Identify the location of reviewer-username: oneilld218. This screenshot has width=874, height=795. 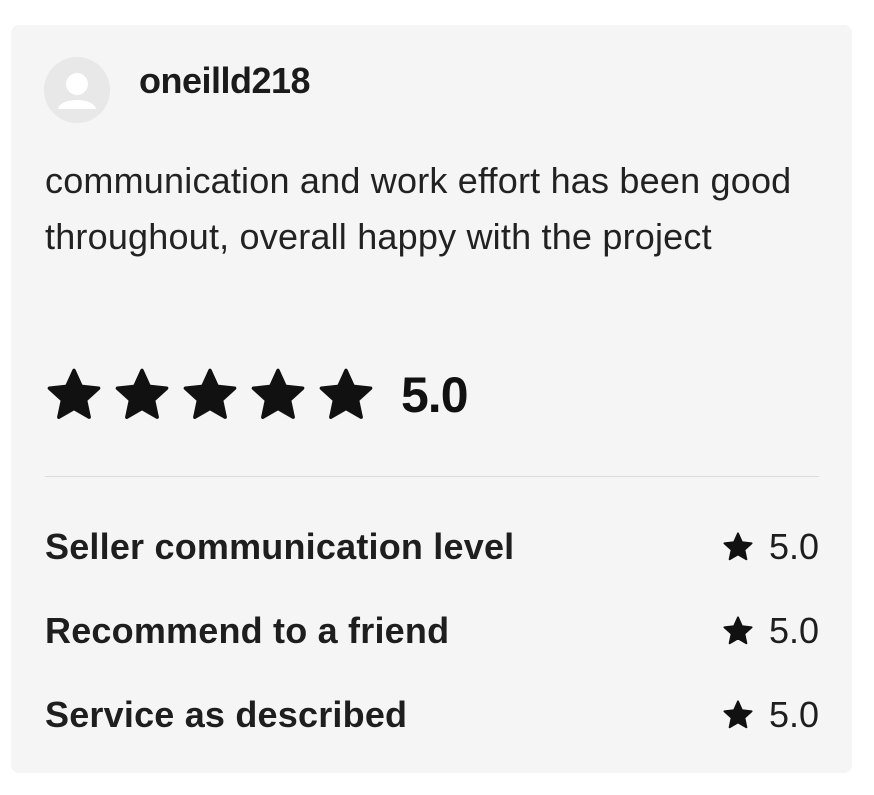
(225, 81).